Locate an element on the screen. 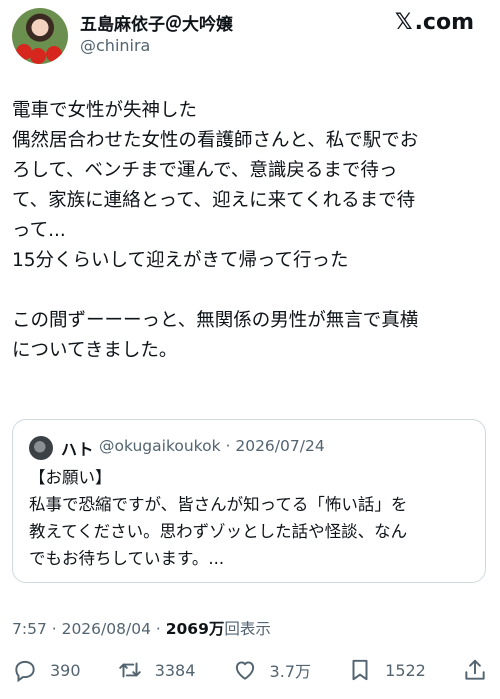 Image resolution: width=500 pixels, height=699 pixels. quoted-author-handle-date: @okugaikoukok · 2026/07/24 is located at coordinates (212, 446).